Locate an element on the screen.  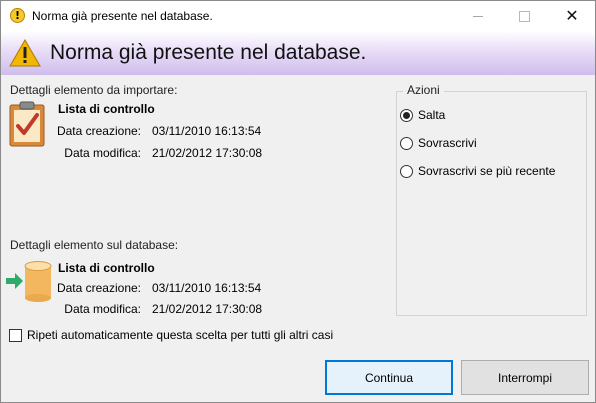
database-arrow-icon is located at coordinates (29, 281).